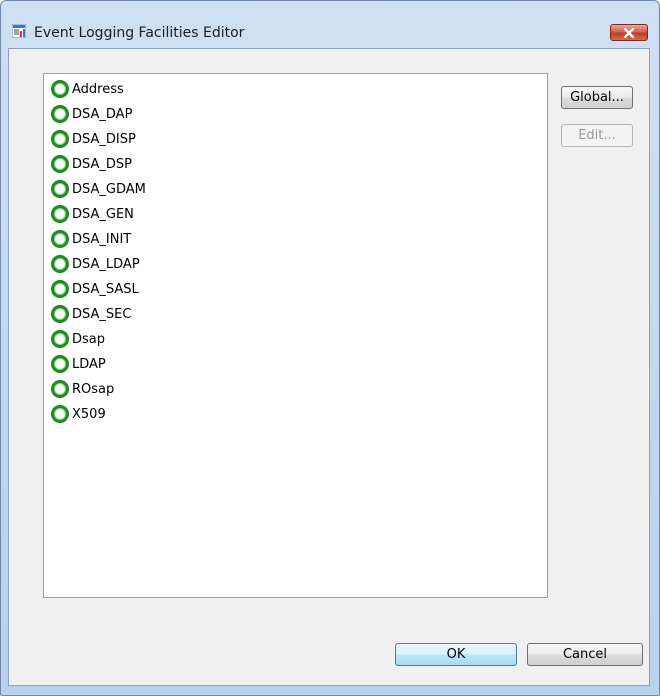  What do you see at coordinates (93, 389) in the screenshot?
I see `list-item-label: ROsap` at bounding box center [93, 389].